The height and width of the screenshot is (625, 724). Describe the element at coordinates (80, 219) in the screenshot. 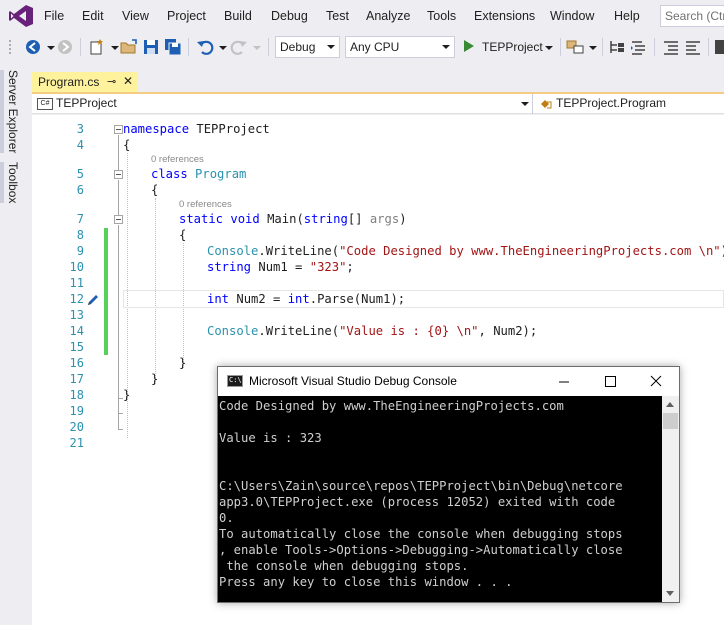

I see `line-number: 7` at that location.